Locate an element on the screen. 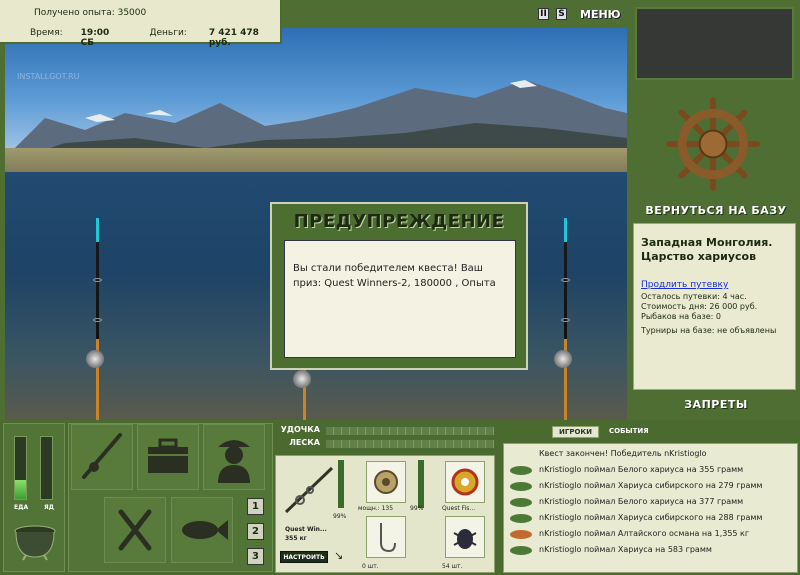  slot-3-button: 3 is located at coordinates (255, 556).